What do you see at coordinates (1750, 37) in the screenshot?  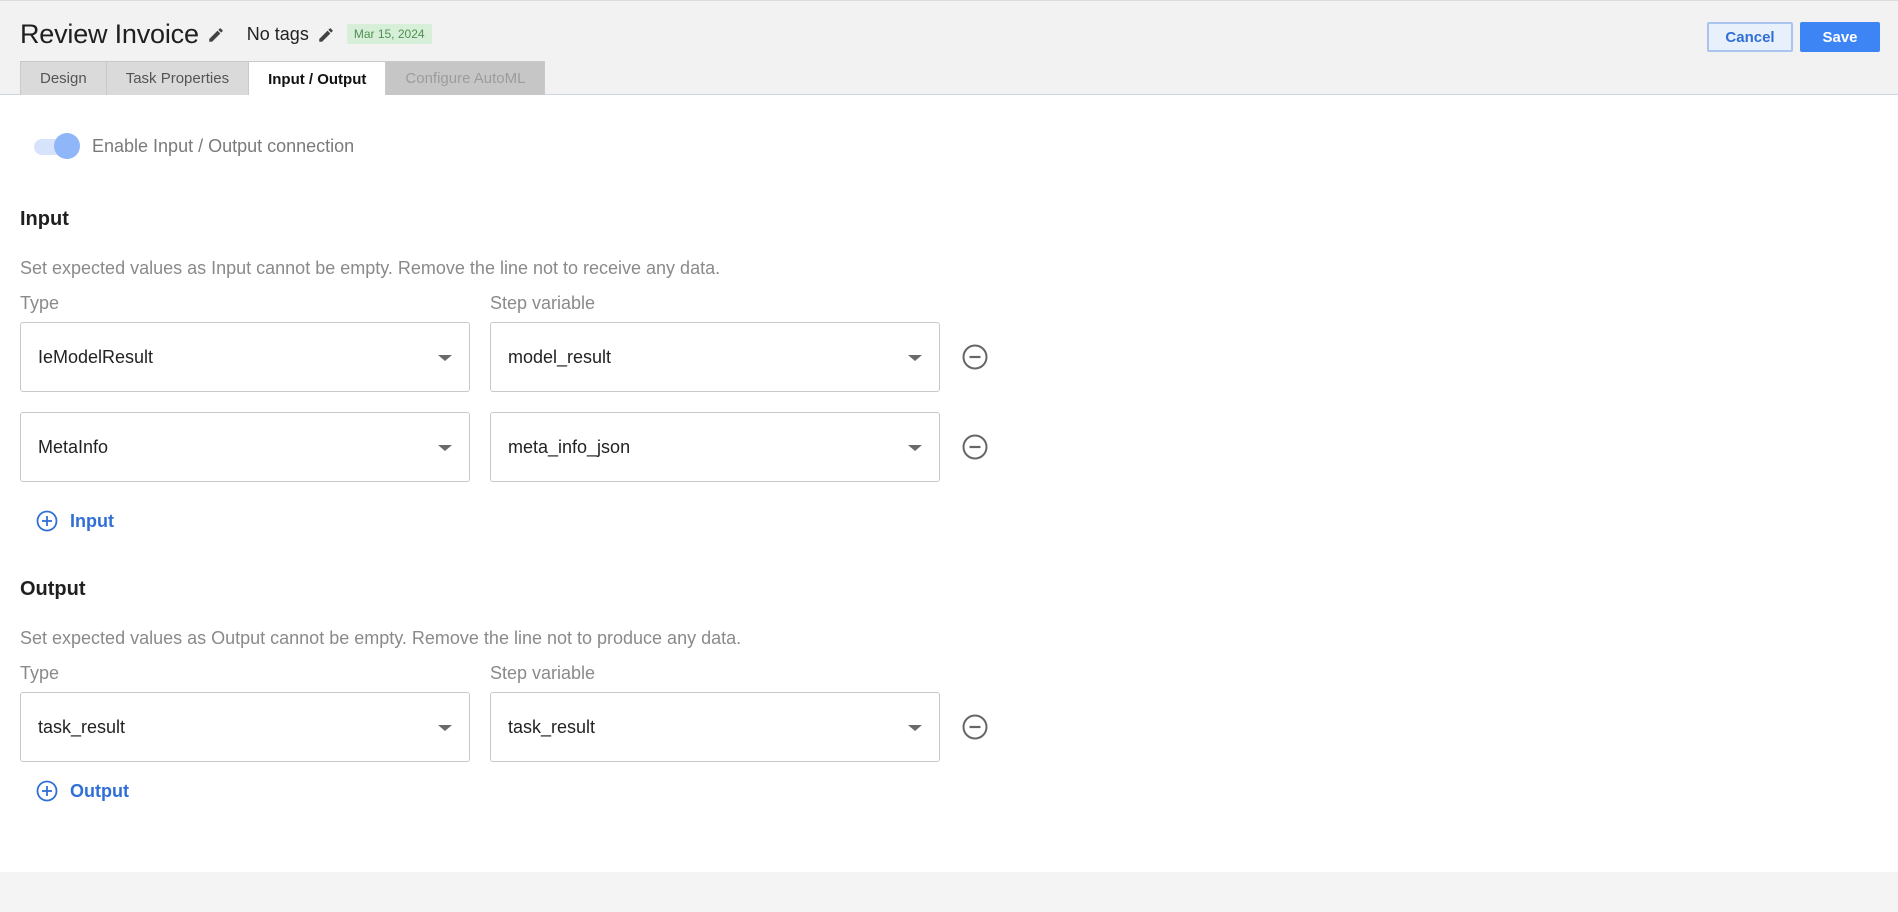 I see `cancel-button: Cancel` at bounding box center [1750, 37].